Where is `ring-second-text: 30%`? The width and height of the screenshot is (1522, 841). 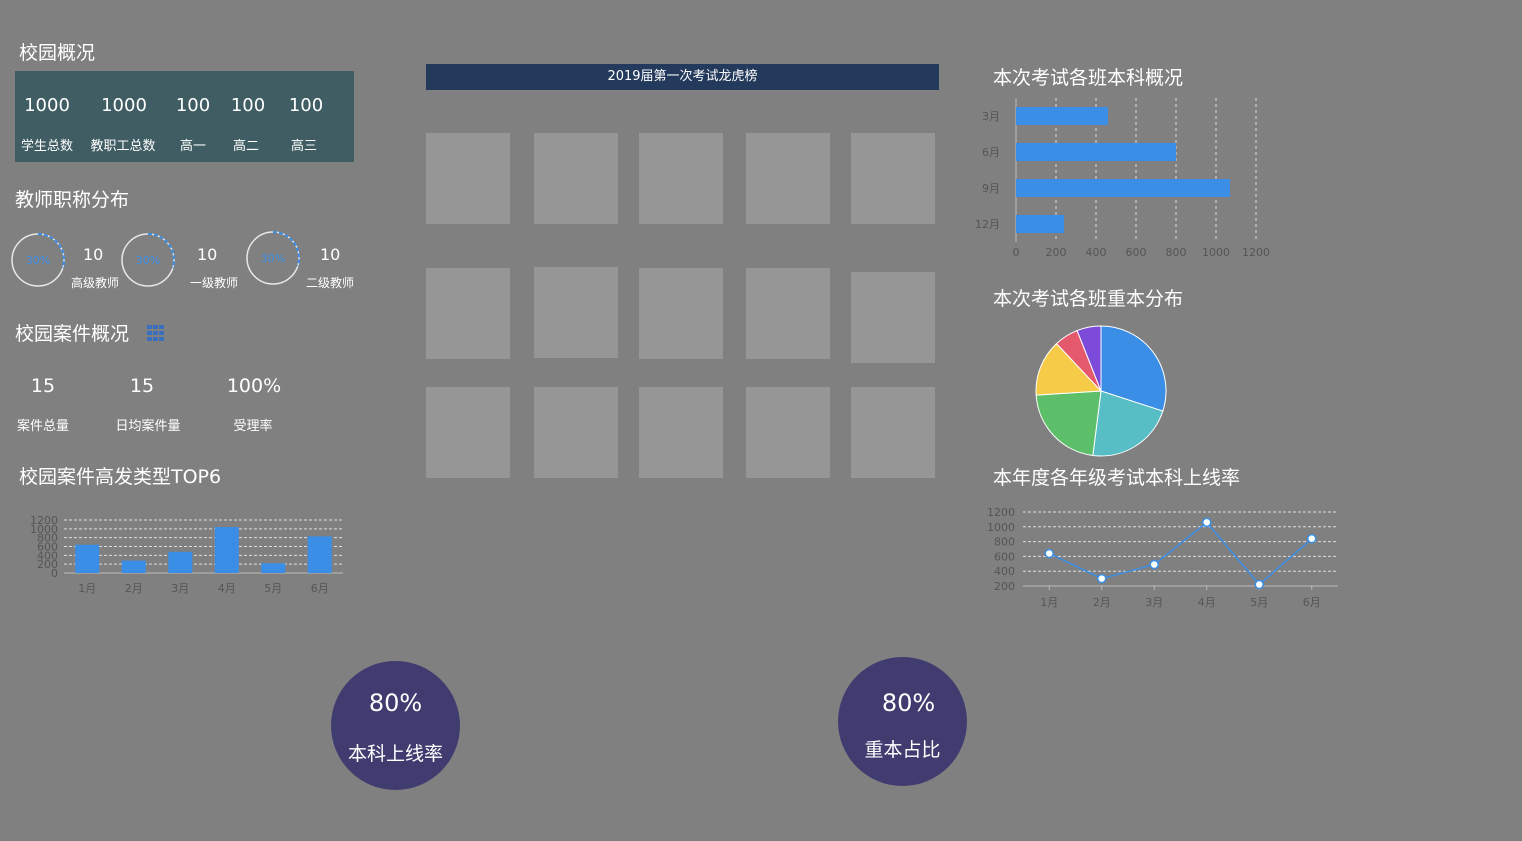 ring-second-text: 30% is located at coordinates (273, 258).